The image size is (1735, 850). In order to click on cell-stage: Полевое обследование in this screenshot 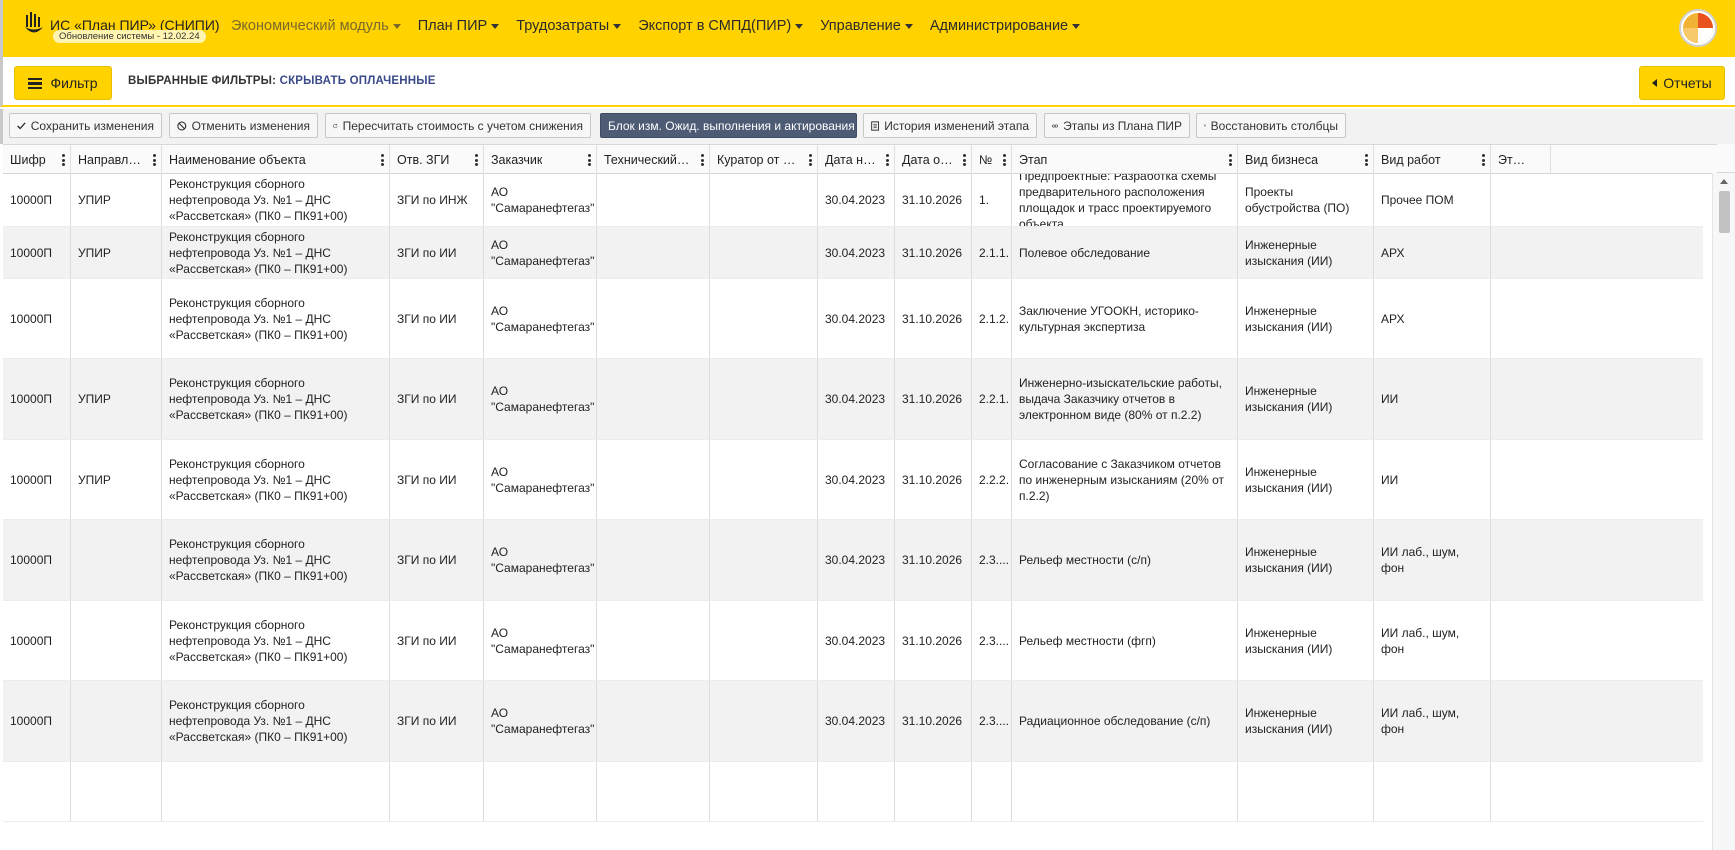, I will do `click(1125, 252)`.